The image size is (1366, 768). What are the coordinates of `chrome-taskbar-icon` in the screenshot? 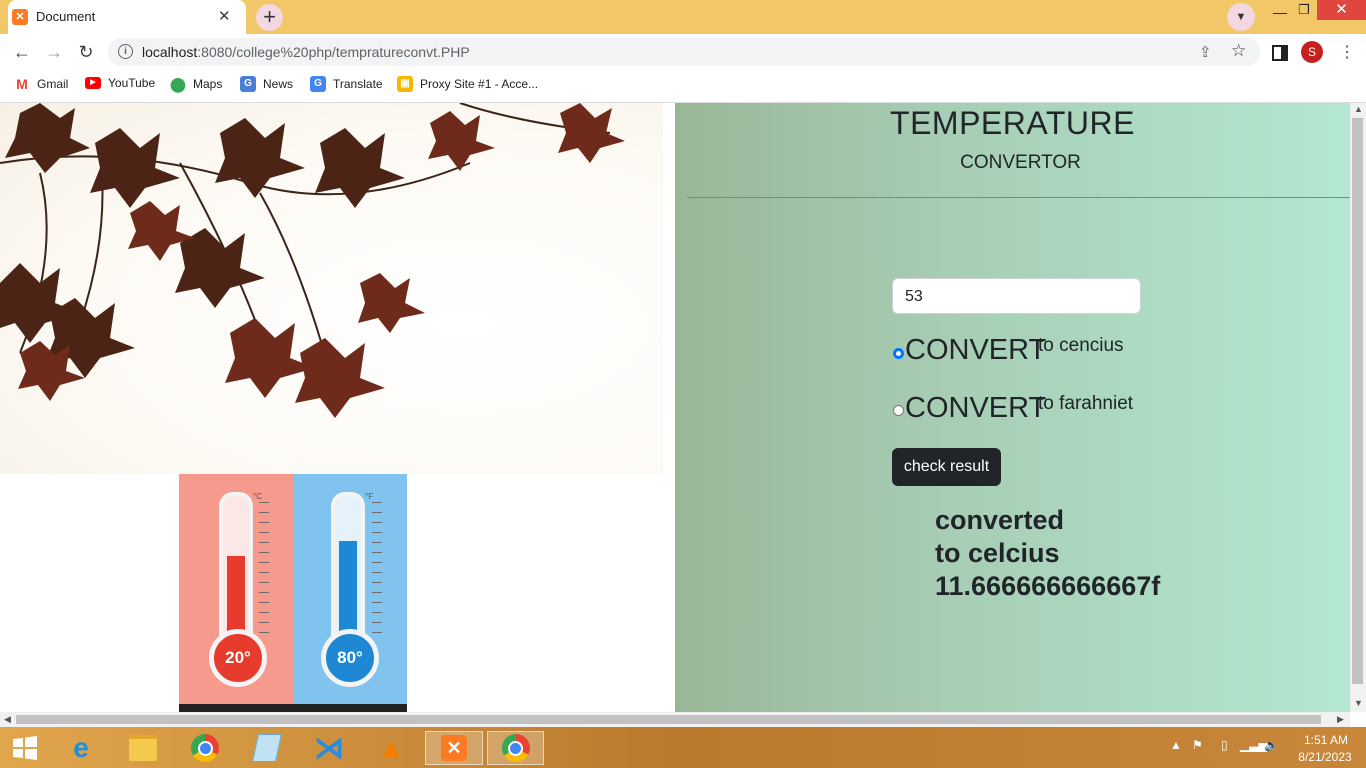 It's located at (205, 748).